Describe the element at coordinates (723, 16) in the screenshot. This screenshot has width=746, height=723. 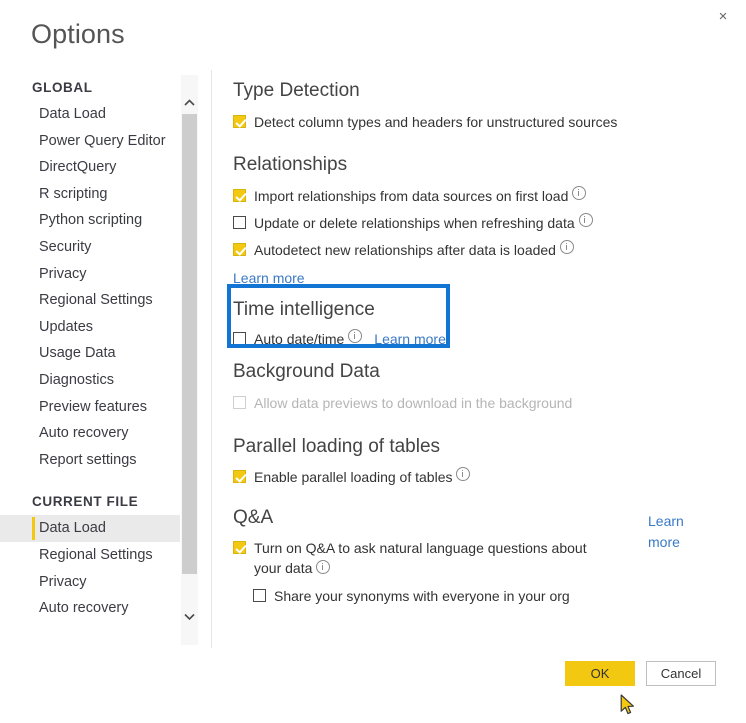
I see `close-icon: ×` at that location.